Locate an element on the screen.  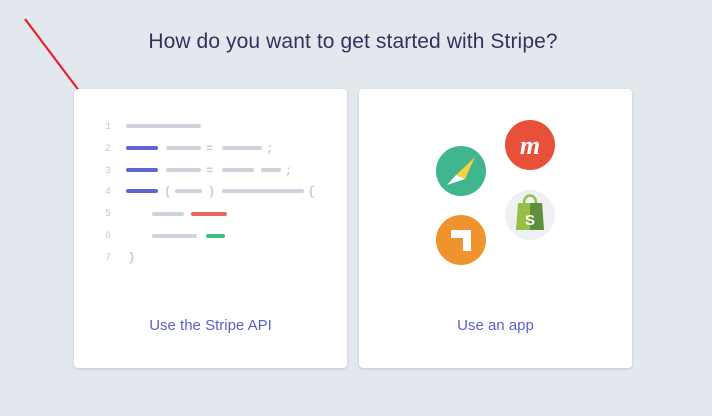
line-number: 2 is located at coordinates (108, 149).